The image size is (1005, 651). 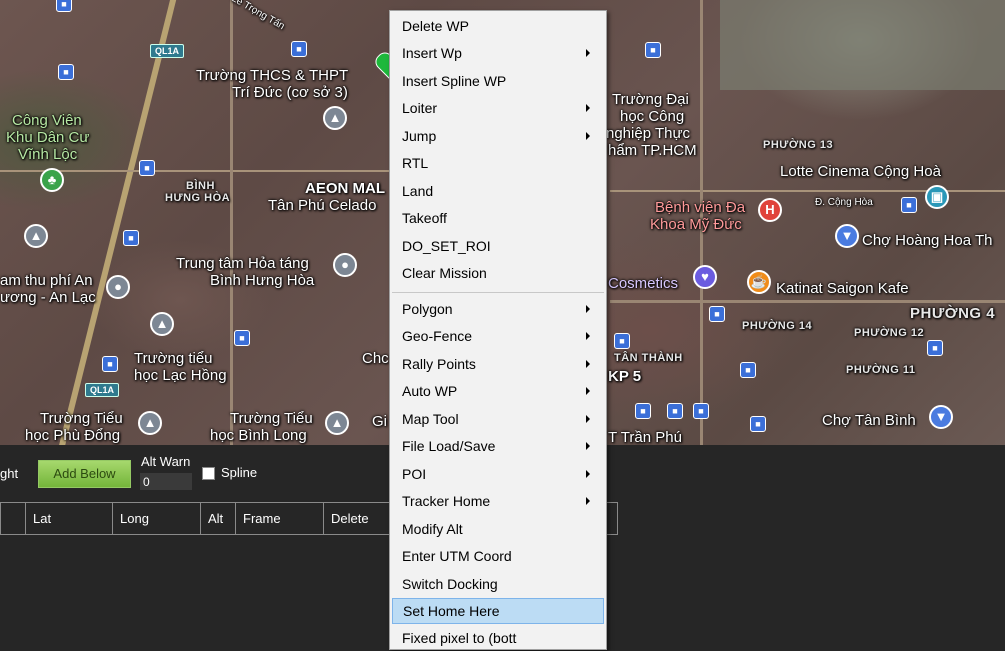 What do you see at coordinates (842, 288) in the screenshot?
I see `poi-label: Katinat Saigon Kafe` at bounding box center [842, 288].